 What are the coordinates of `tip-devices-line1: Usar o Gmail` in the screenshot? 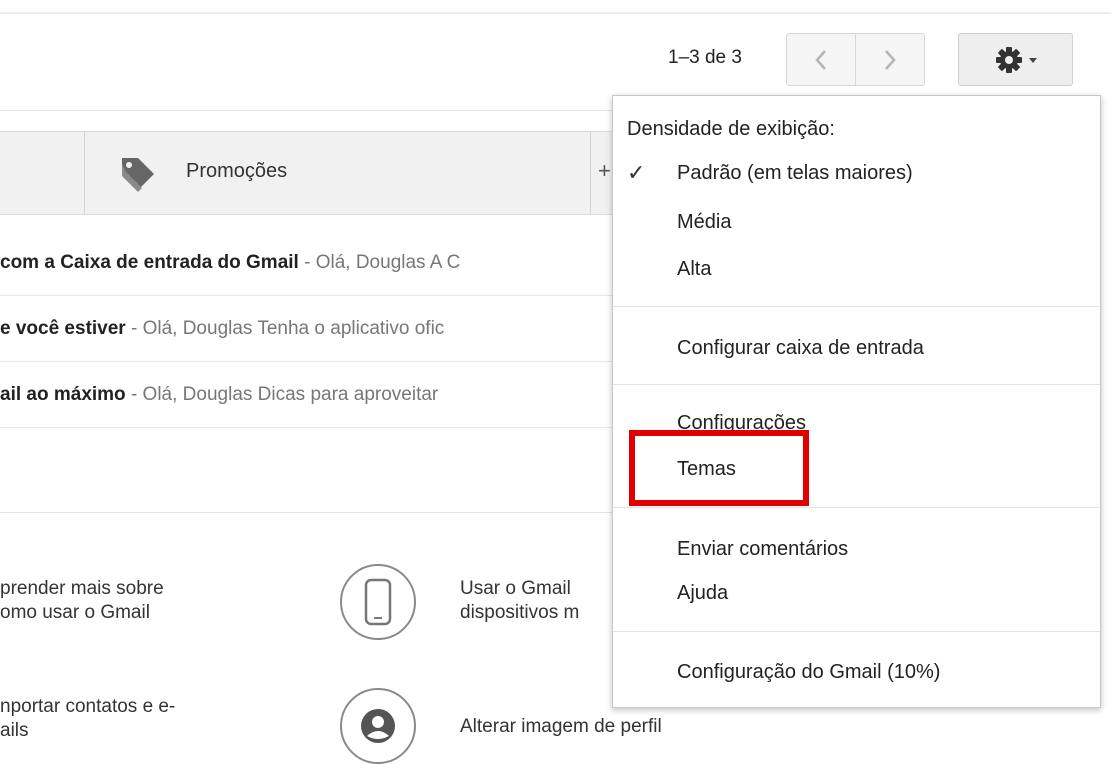 It's located at (515, 588).